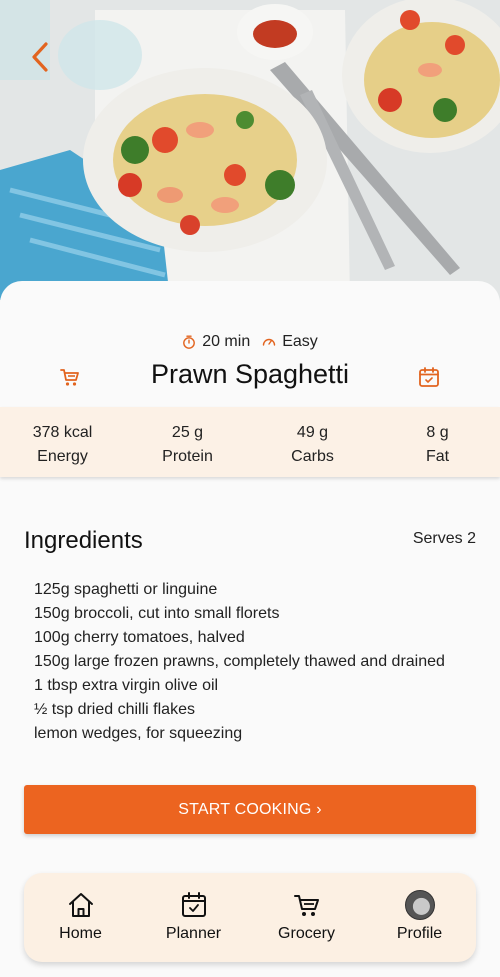 Image resolution: width=500 pixels, height=977 pixels. What do you see at coordinates (138, 733) in the screenshot?
I see `ingredient-item: lemon wedges, for squeezing` at bounding box center [138, 733].